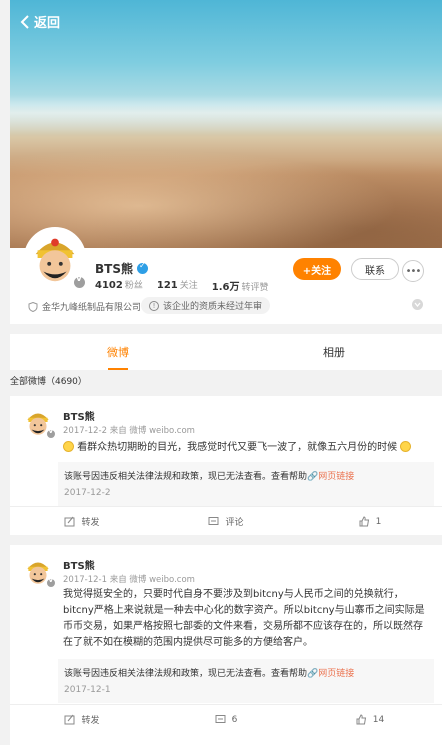 The height and width of the screenshot is (745, 442). Describe the element at coordinates (240, 287) in the screenshot. I see `reposts-stat: 1.6万 转评赞` at that location.